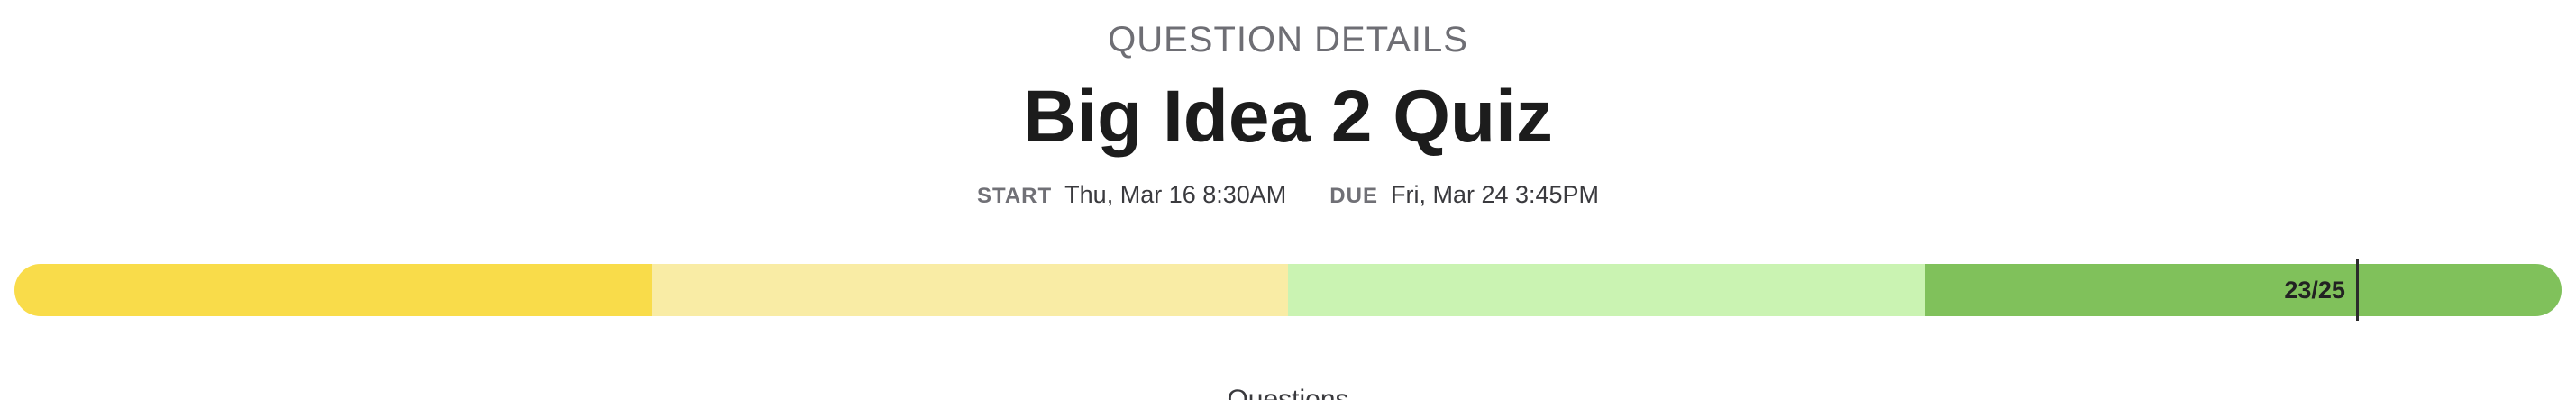  Describe the element at coordinates (2358, 290) in the screenshot. I see `score-marker` at that location.